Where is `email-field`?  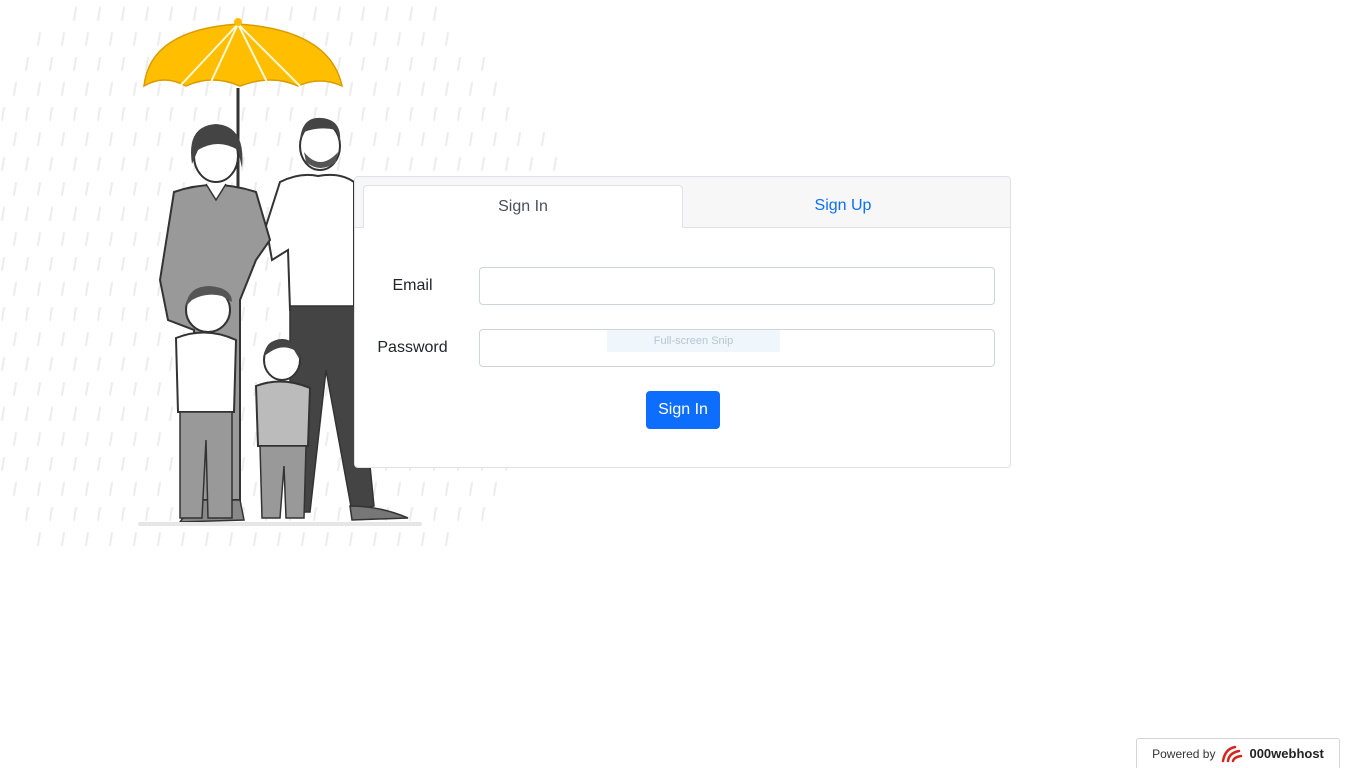
email-field is located at coordinates (737, 286).